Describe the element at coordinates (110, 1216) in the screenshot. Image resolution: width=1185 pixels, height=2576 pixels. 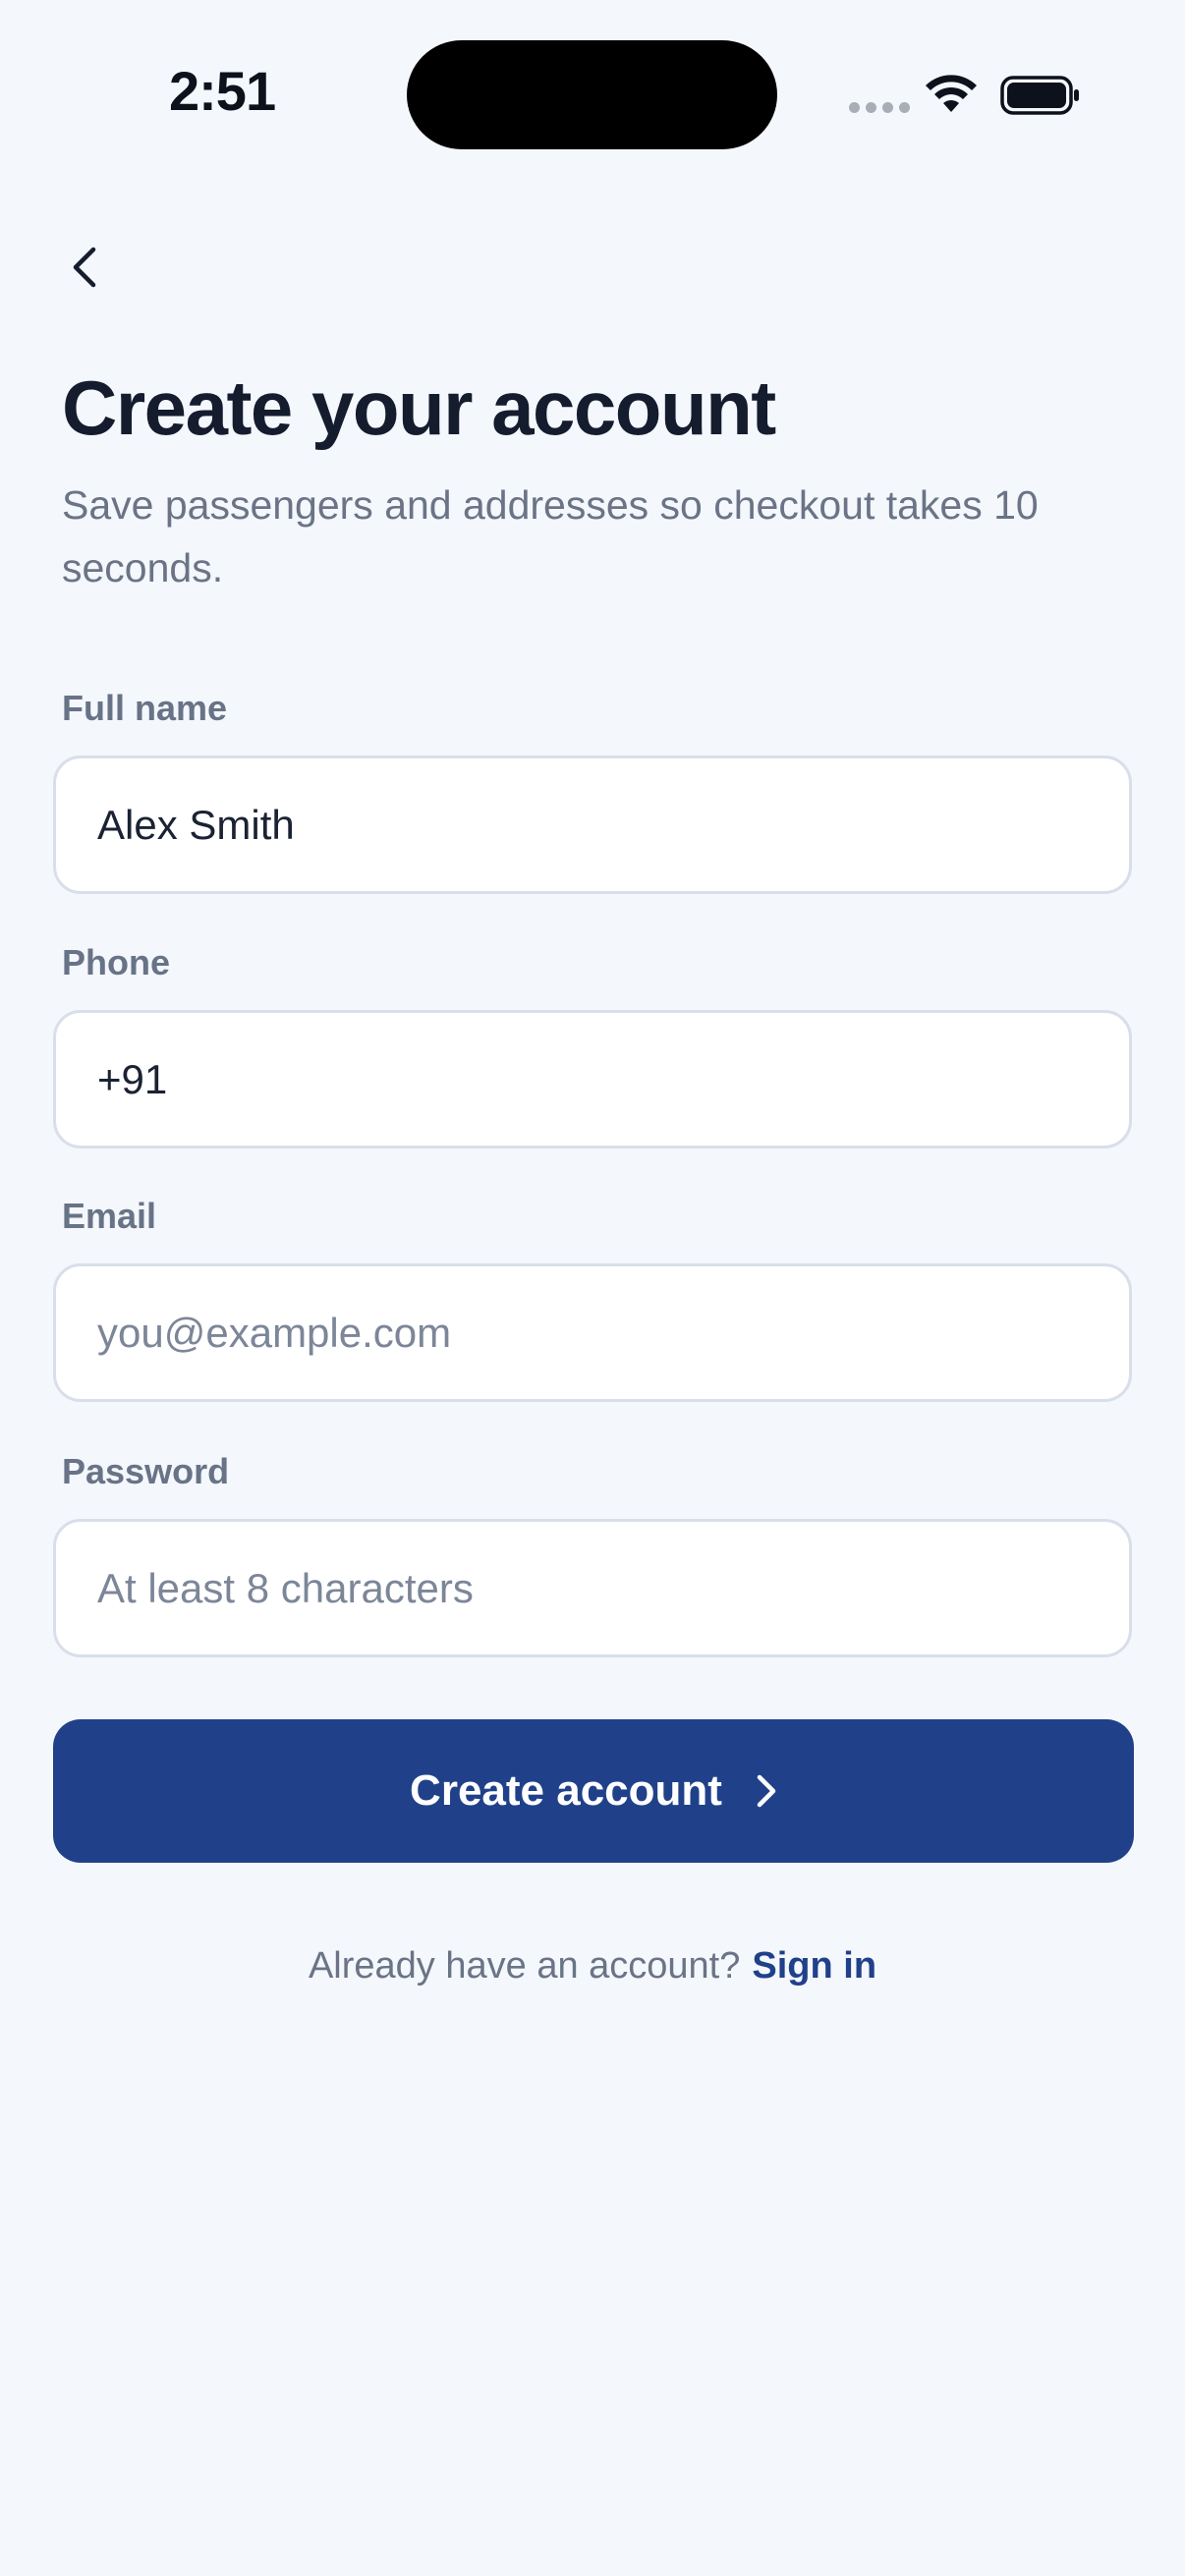
I see `email-label: Email` at that location.